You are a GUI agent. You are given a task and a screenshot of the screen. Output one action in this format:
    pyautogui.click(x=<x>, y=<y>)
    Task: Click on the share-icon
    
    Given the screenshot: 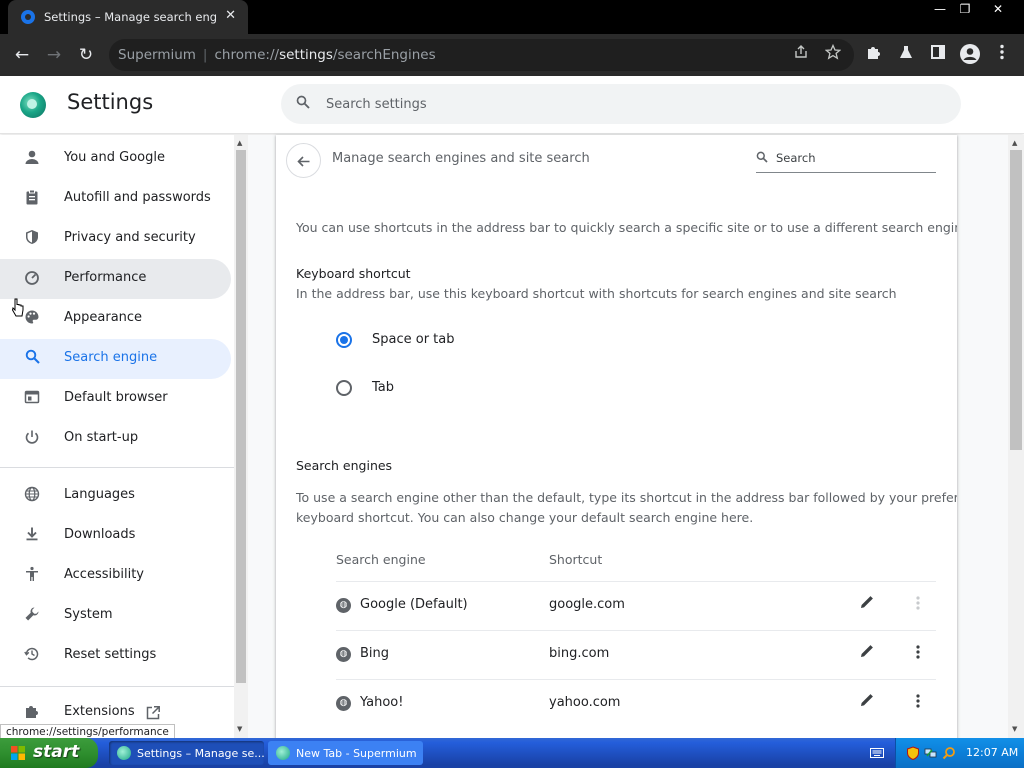 What is the action you would take?
    pyautogui.click(x=801, y=55)
    